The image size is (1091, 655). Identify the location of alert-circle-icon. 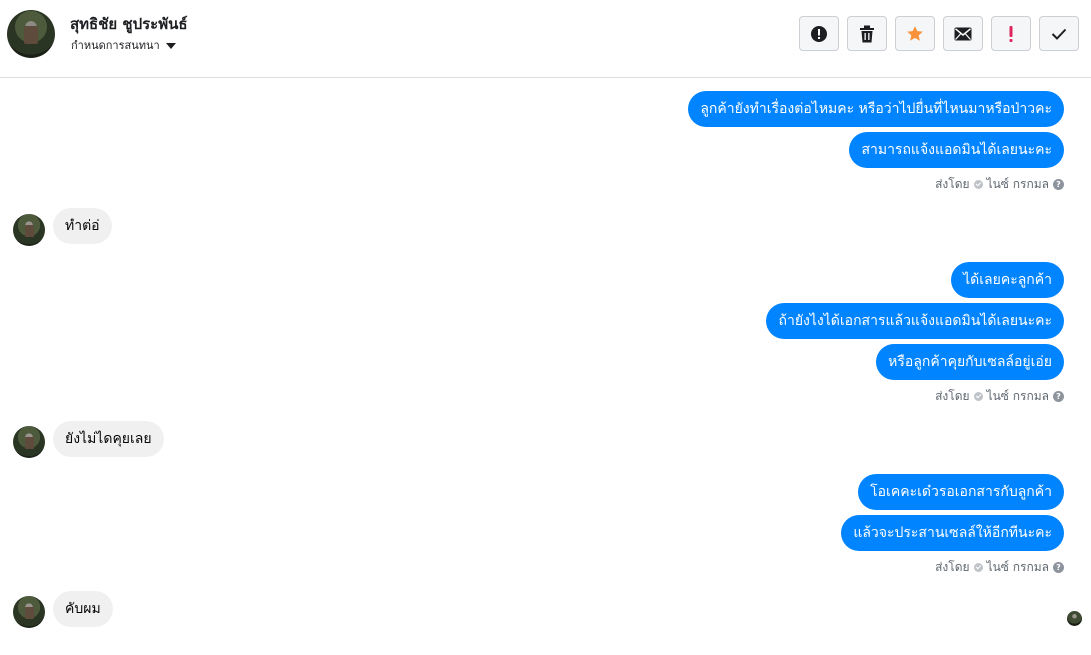
(819, 33).